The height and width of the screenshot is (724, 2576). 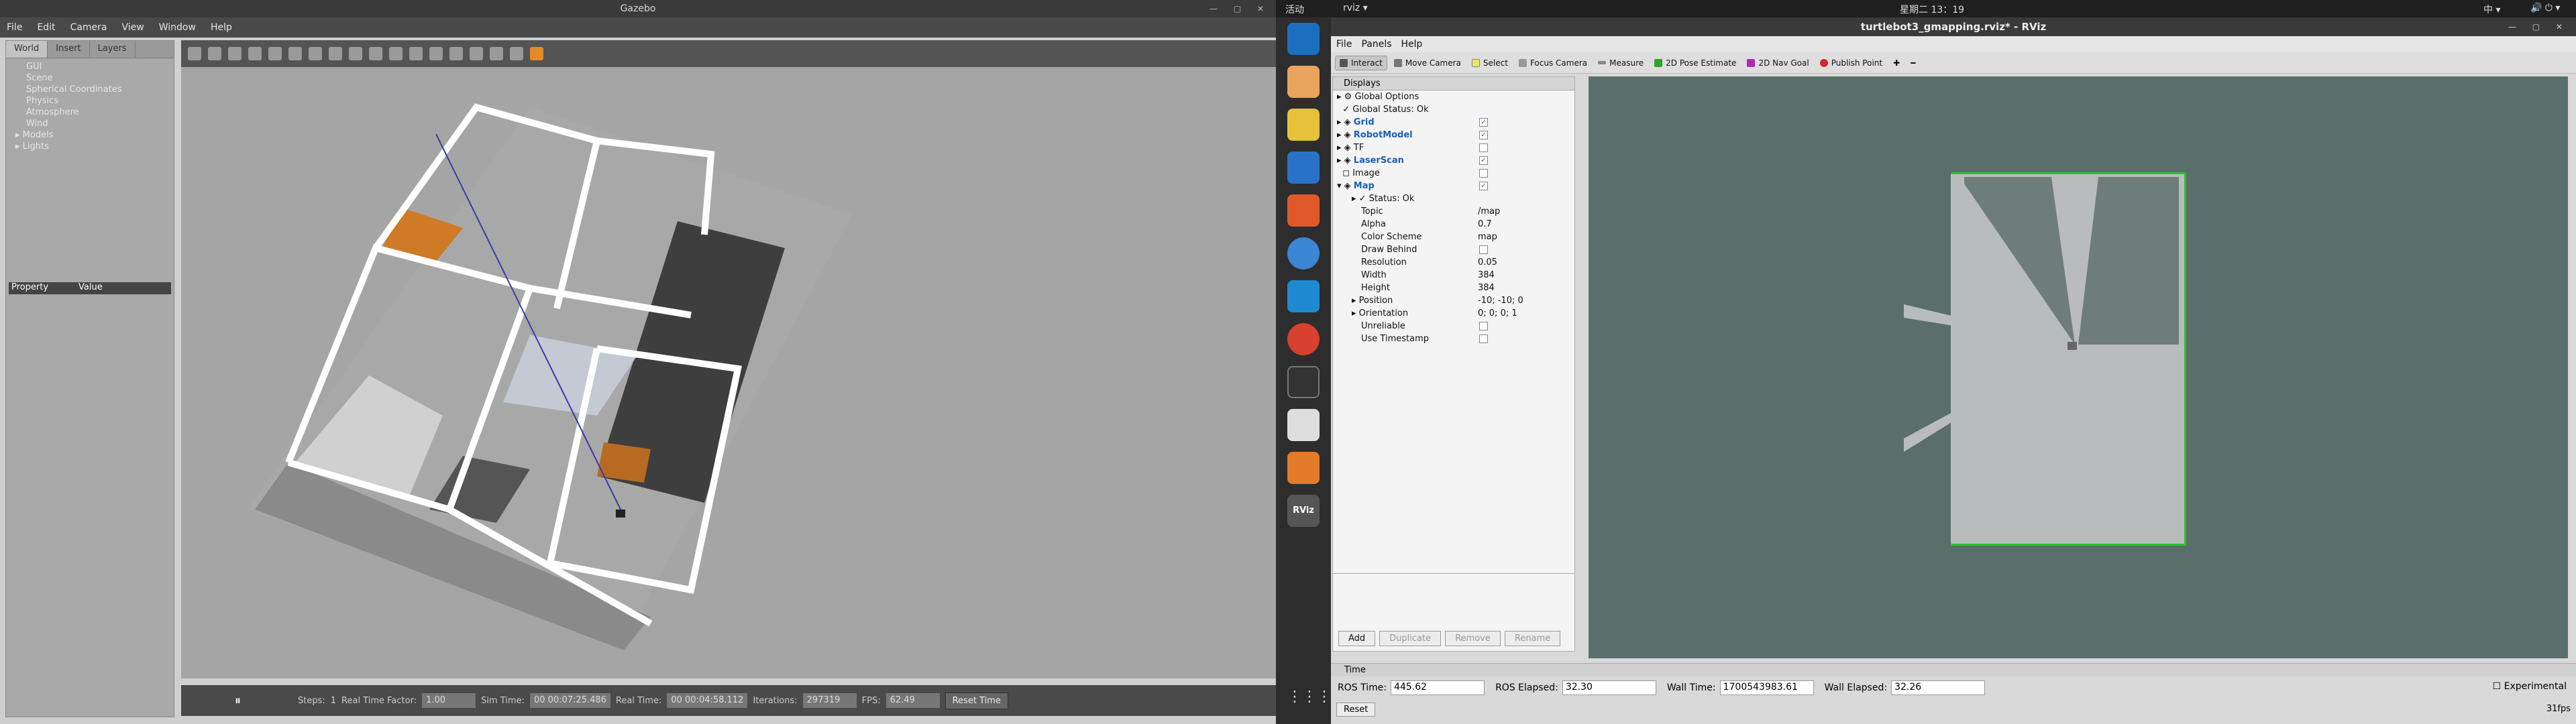 What do you see at coordinates (2538, 27) in the screenshot?
I see `rviz-window-controls: — ▢ ✕` at bounding box center [2538, 27].